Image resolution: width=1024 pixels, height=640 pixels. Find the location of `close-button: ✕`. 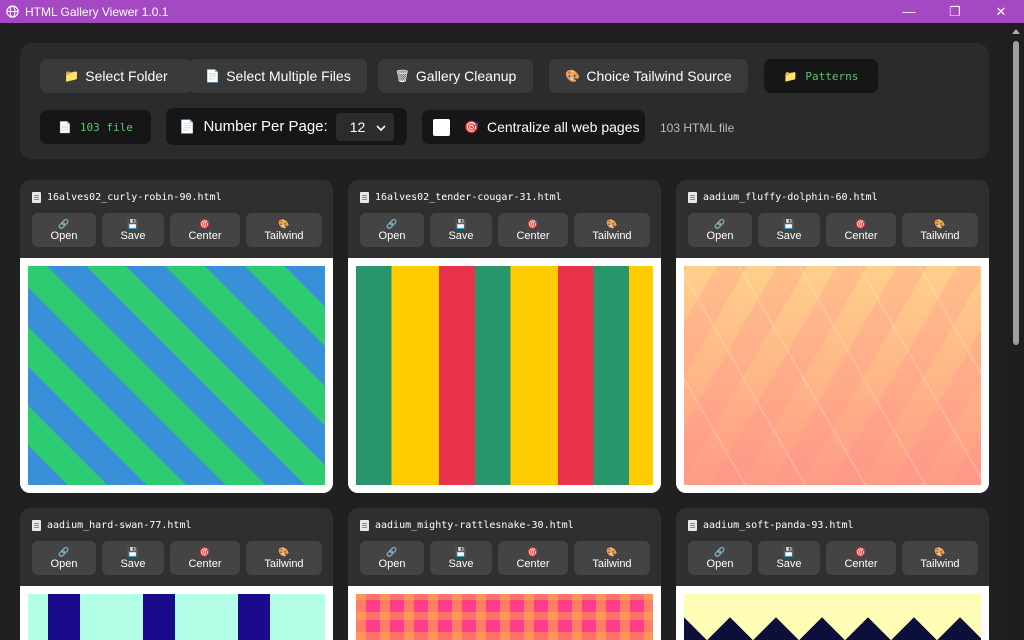

close-button: ✕ is located at coordinates (1001, 11).